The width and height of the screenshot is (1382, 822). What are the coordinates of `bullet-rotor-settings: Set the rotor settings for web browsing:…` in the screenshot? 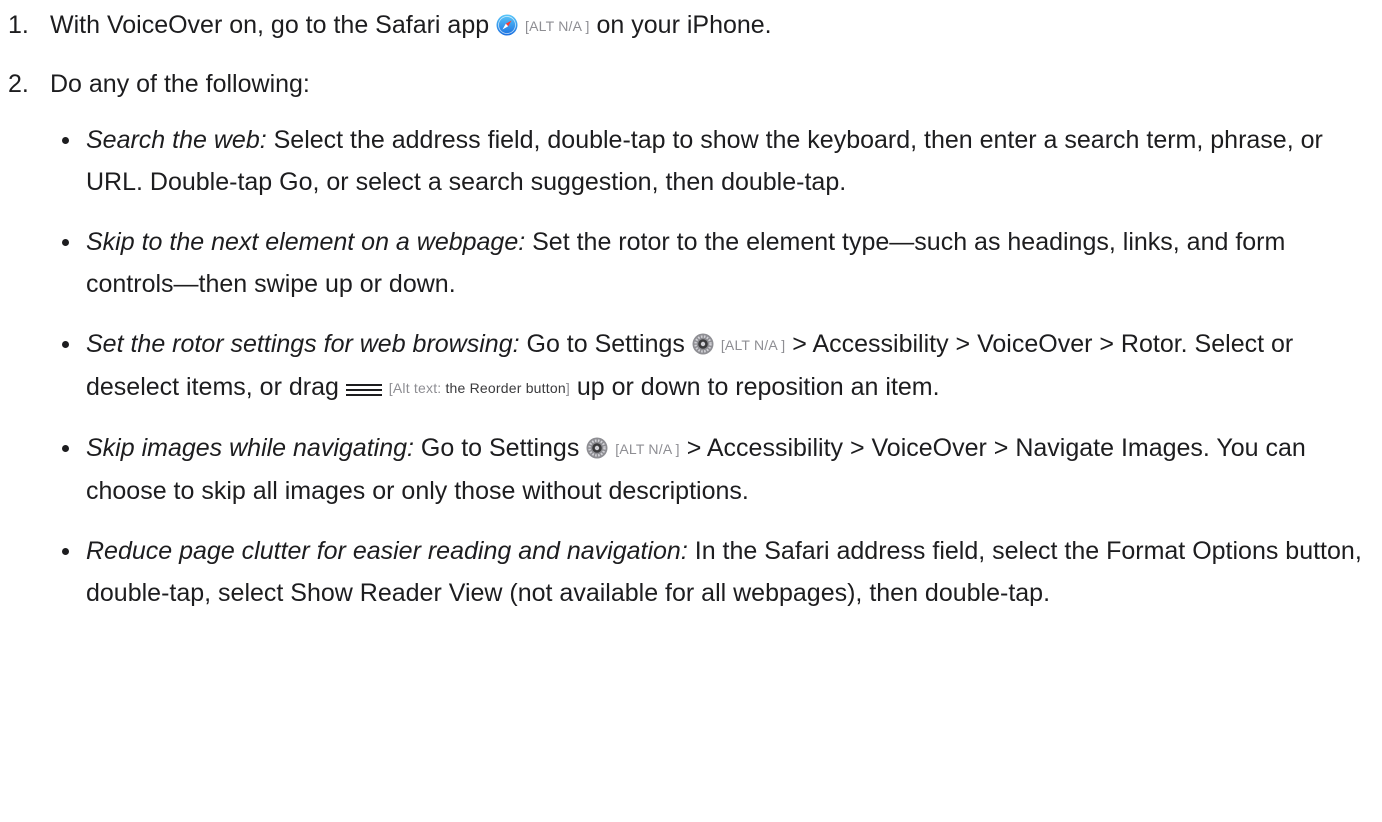 It's located at (706, 366).